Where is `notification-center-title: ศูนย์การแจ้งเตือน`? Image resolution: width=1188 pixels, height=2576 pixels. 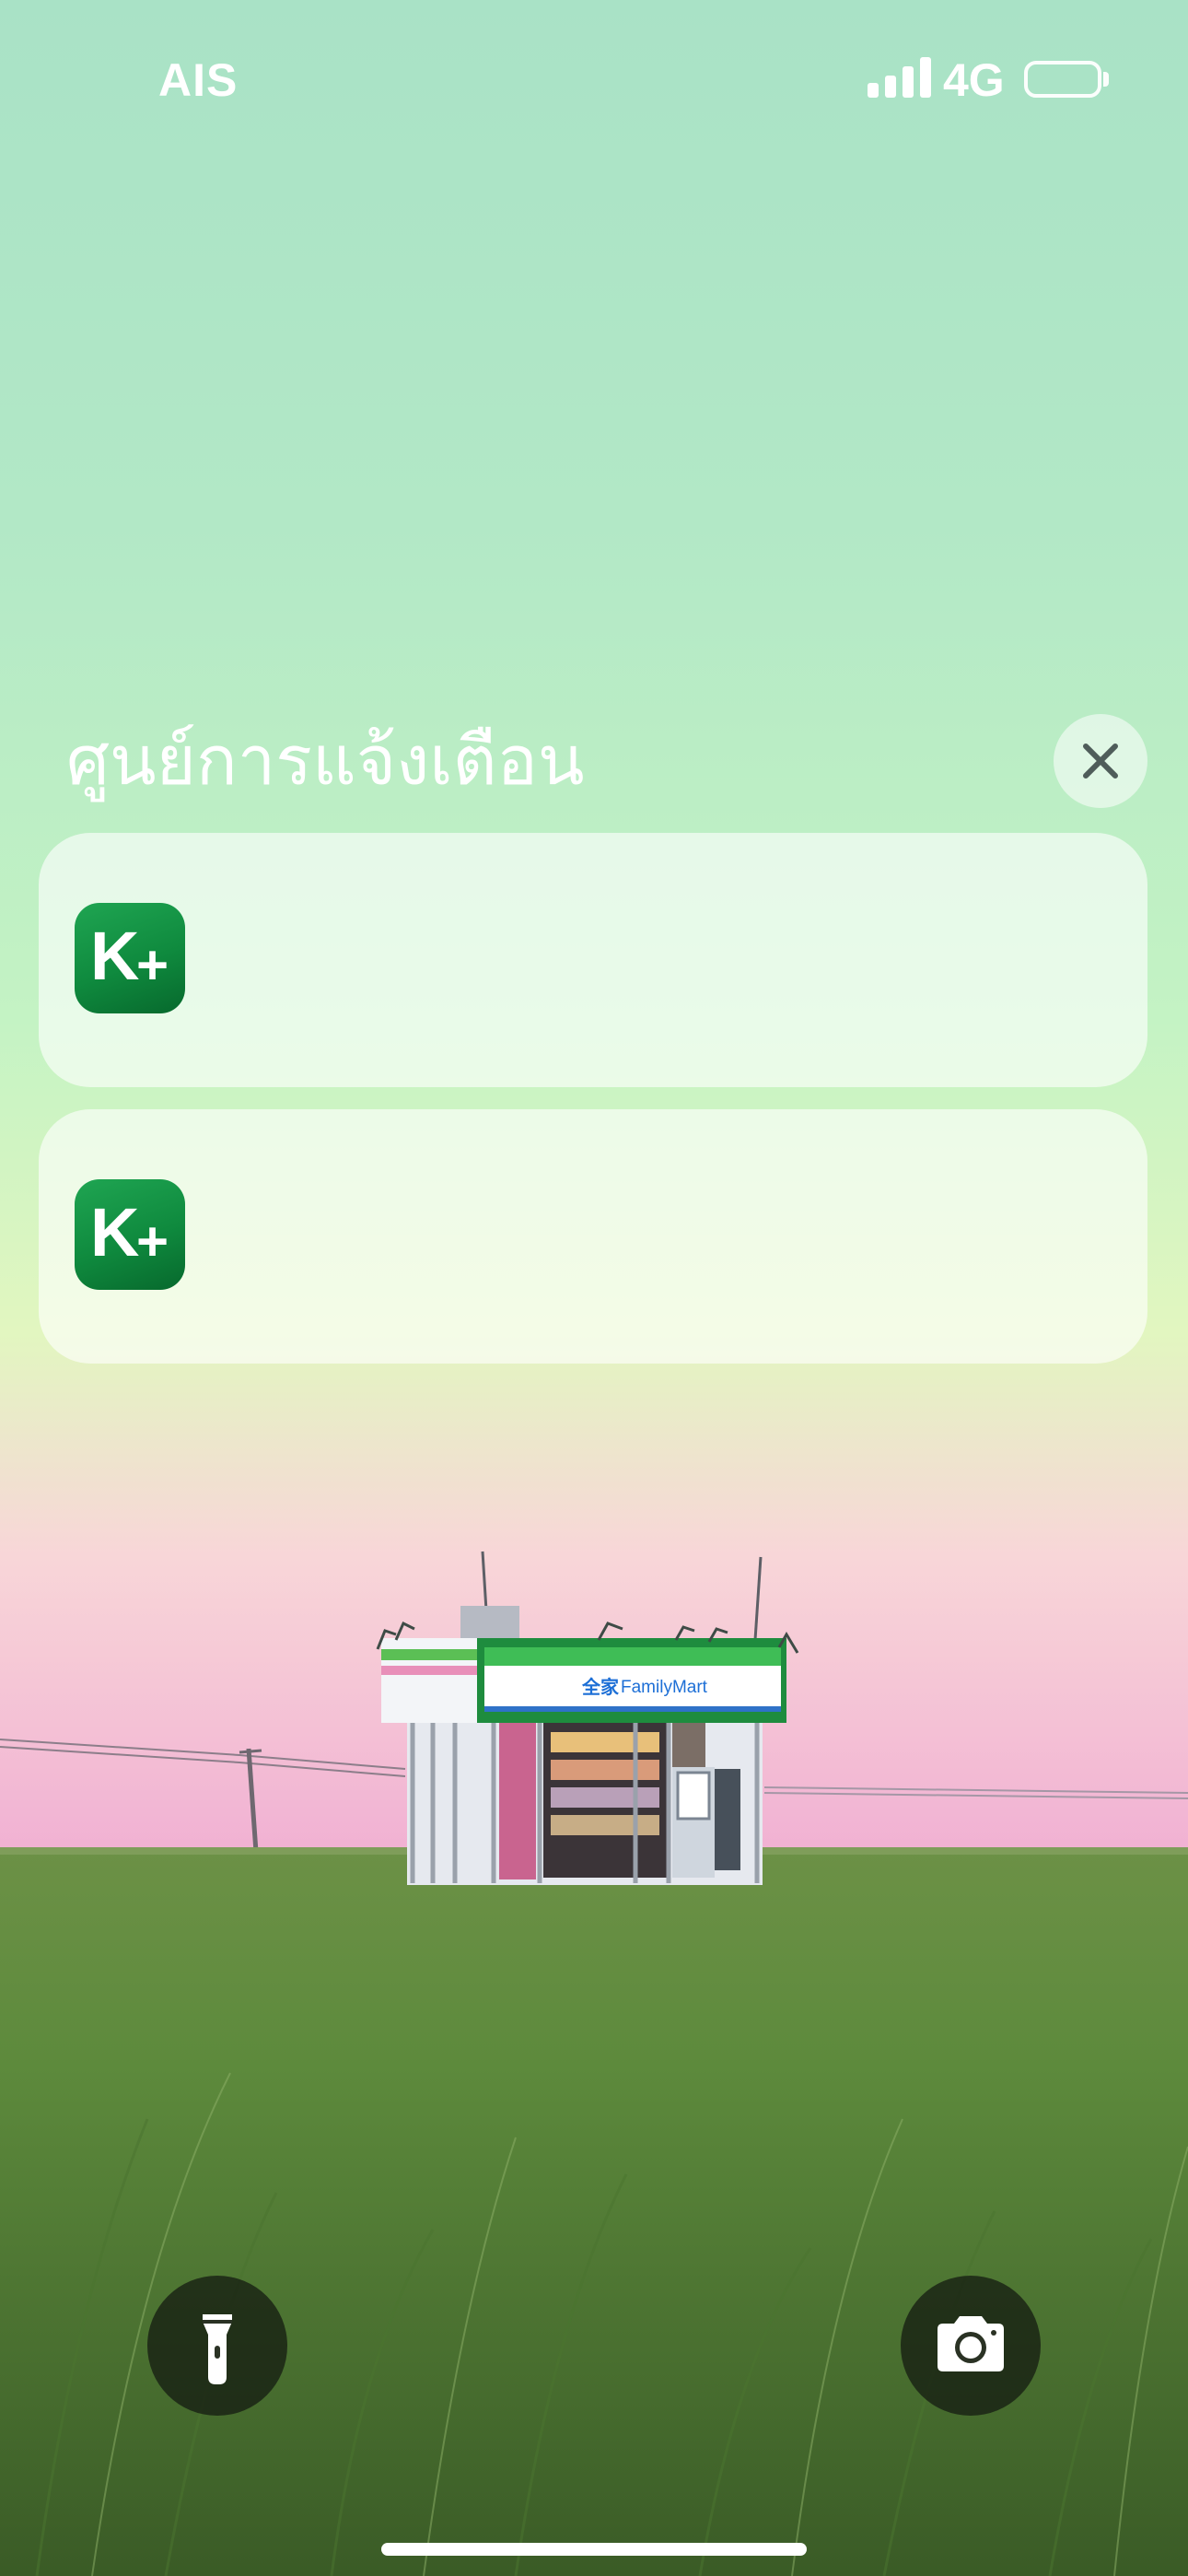
notification-center-title: ศูนย์การแจ้งเตือน is located at coordinates (325, 761).